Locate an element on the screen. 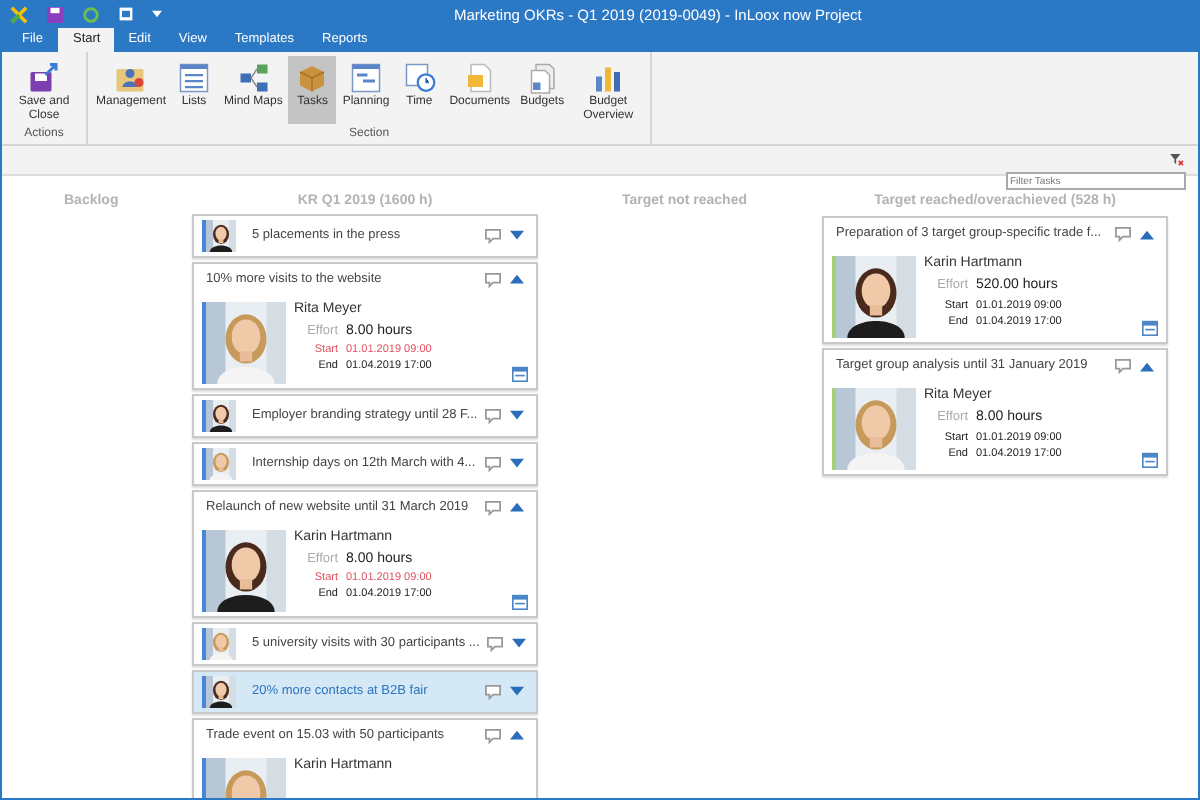  filter-clear-icon is located at coordinates (1177, 159).